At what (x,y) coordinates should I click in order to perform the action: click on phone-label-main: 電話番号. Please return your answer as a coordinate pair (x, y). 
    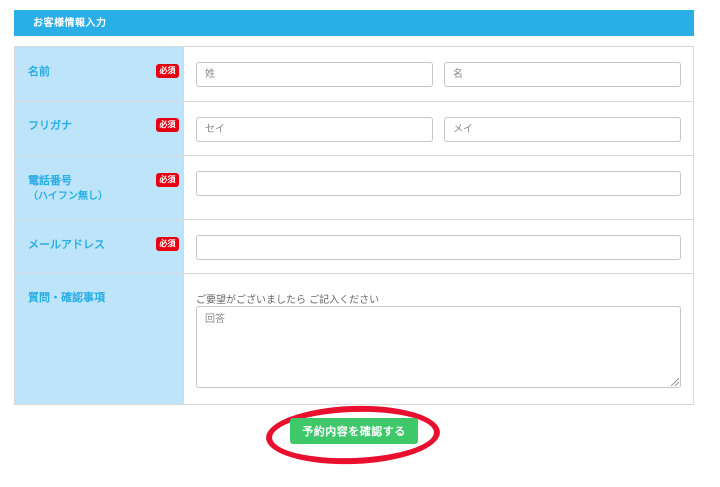
    Looking at the image, I should click on (50, 180).